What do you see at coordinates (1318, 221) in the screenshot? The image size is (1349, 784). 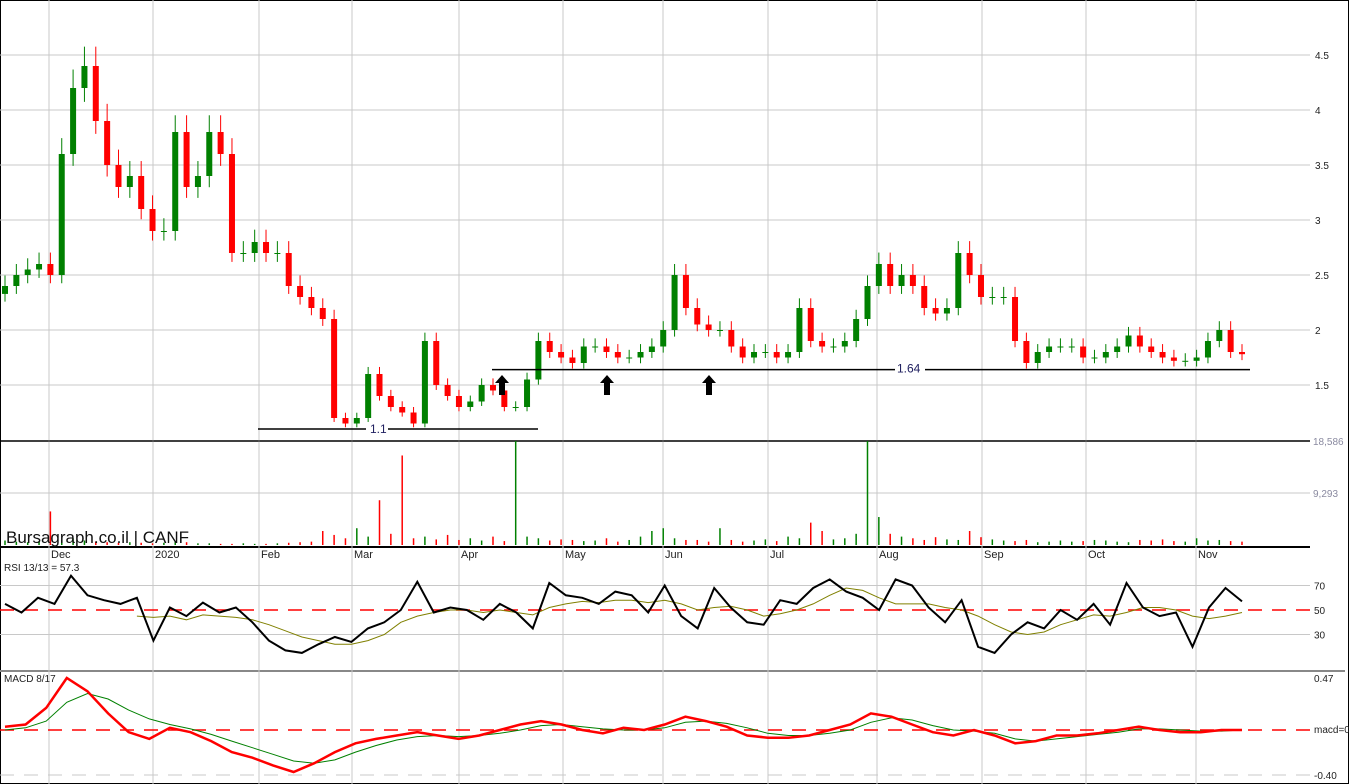 I see `price-tick-label: 3` at bounding box center [1318, 221].